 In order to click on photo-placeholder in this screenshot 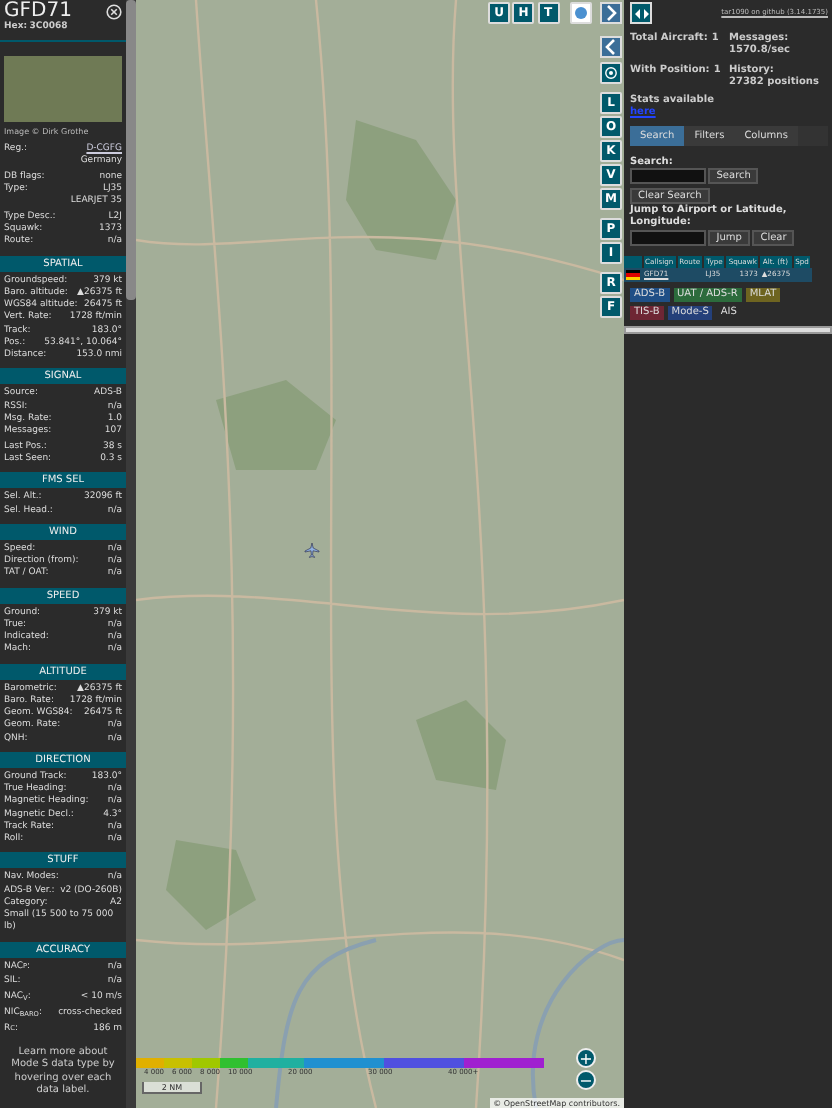, I will do `click(63, 88)`.